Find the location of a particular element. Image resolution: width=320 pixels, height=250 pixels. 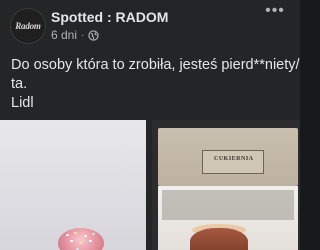

more-options-icon: ••• is located at coordinates (275, 12).